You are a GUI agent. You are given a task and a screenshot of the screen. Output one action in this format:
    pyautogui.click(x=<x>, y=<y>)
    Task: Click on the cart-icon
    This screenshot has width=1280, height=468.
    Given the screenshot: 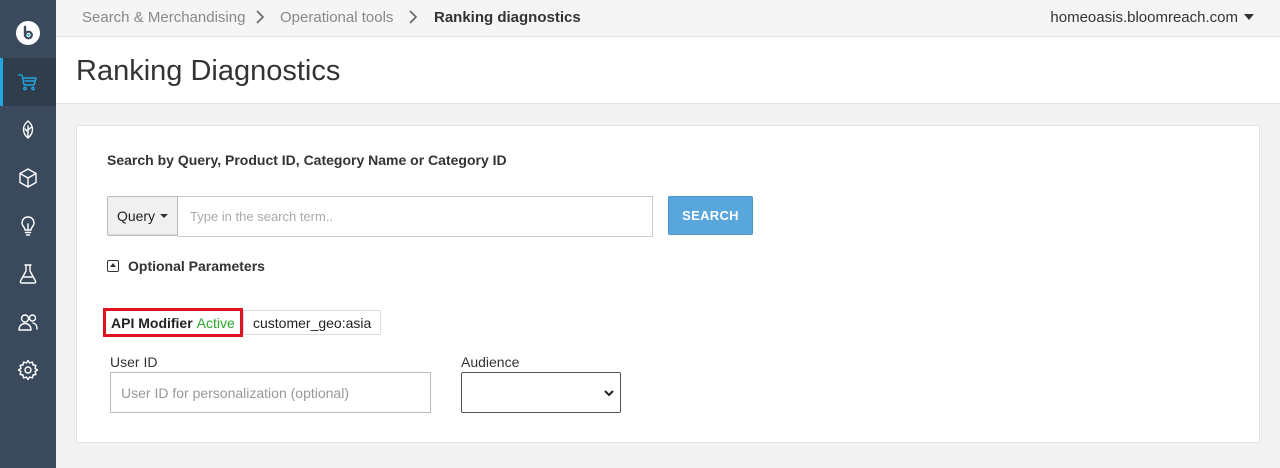 What is the action you would take?
    pyautogui.click(x=27, y=82)
    